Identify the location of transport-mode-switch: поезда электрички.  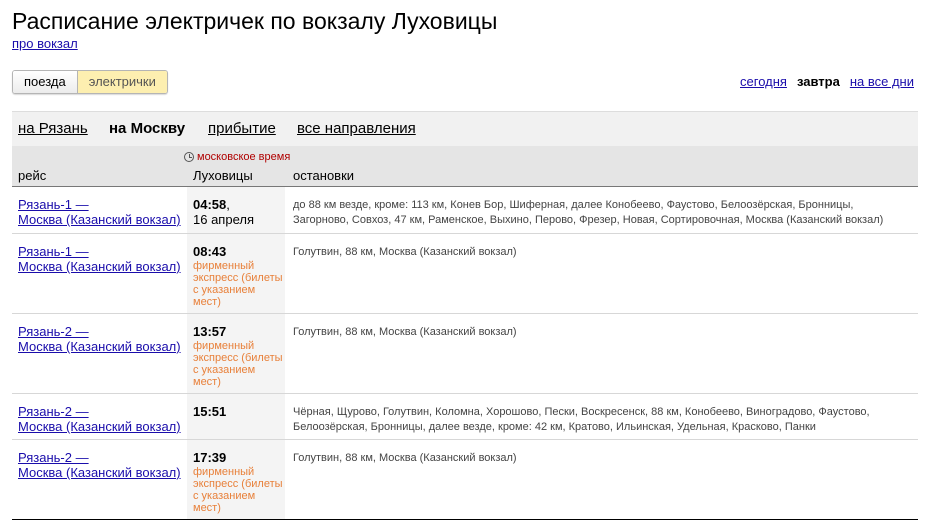
(90, 82).